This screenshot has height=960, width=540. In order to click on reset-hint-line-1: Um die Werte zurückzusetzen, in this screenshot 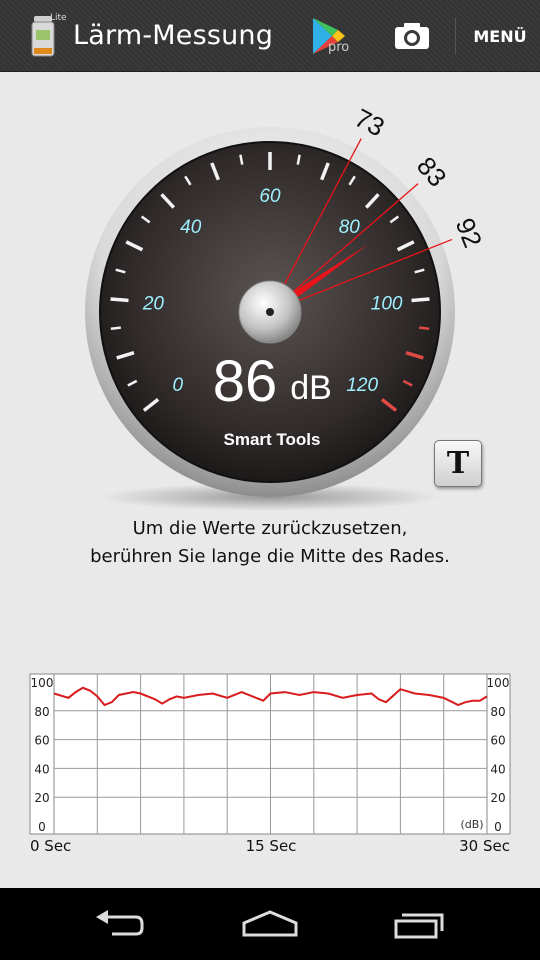, I will do `click(270, 528)`.